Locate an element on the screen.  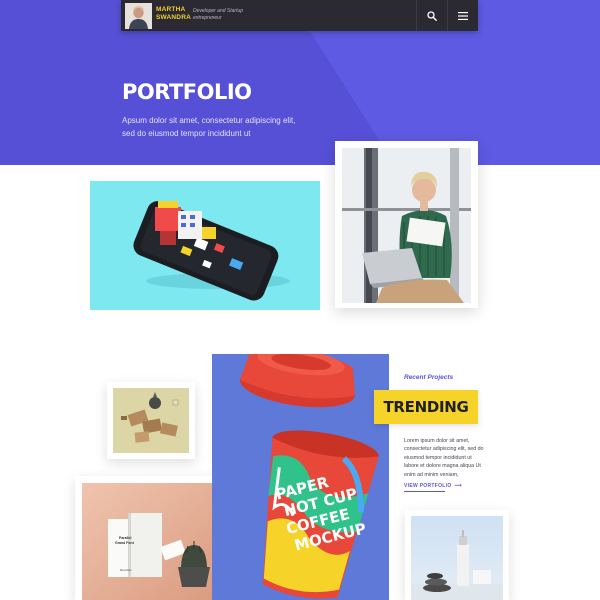
view-portfolio-label: VIEW PORTFOLIO is located at coordinates (428, 486).